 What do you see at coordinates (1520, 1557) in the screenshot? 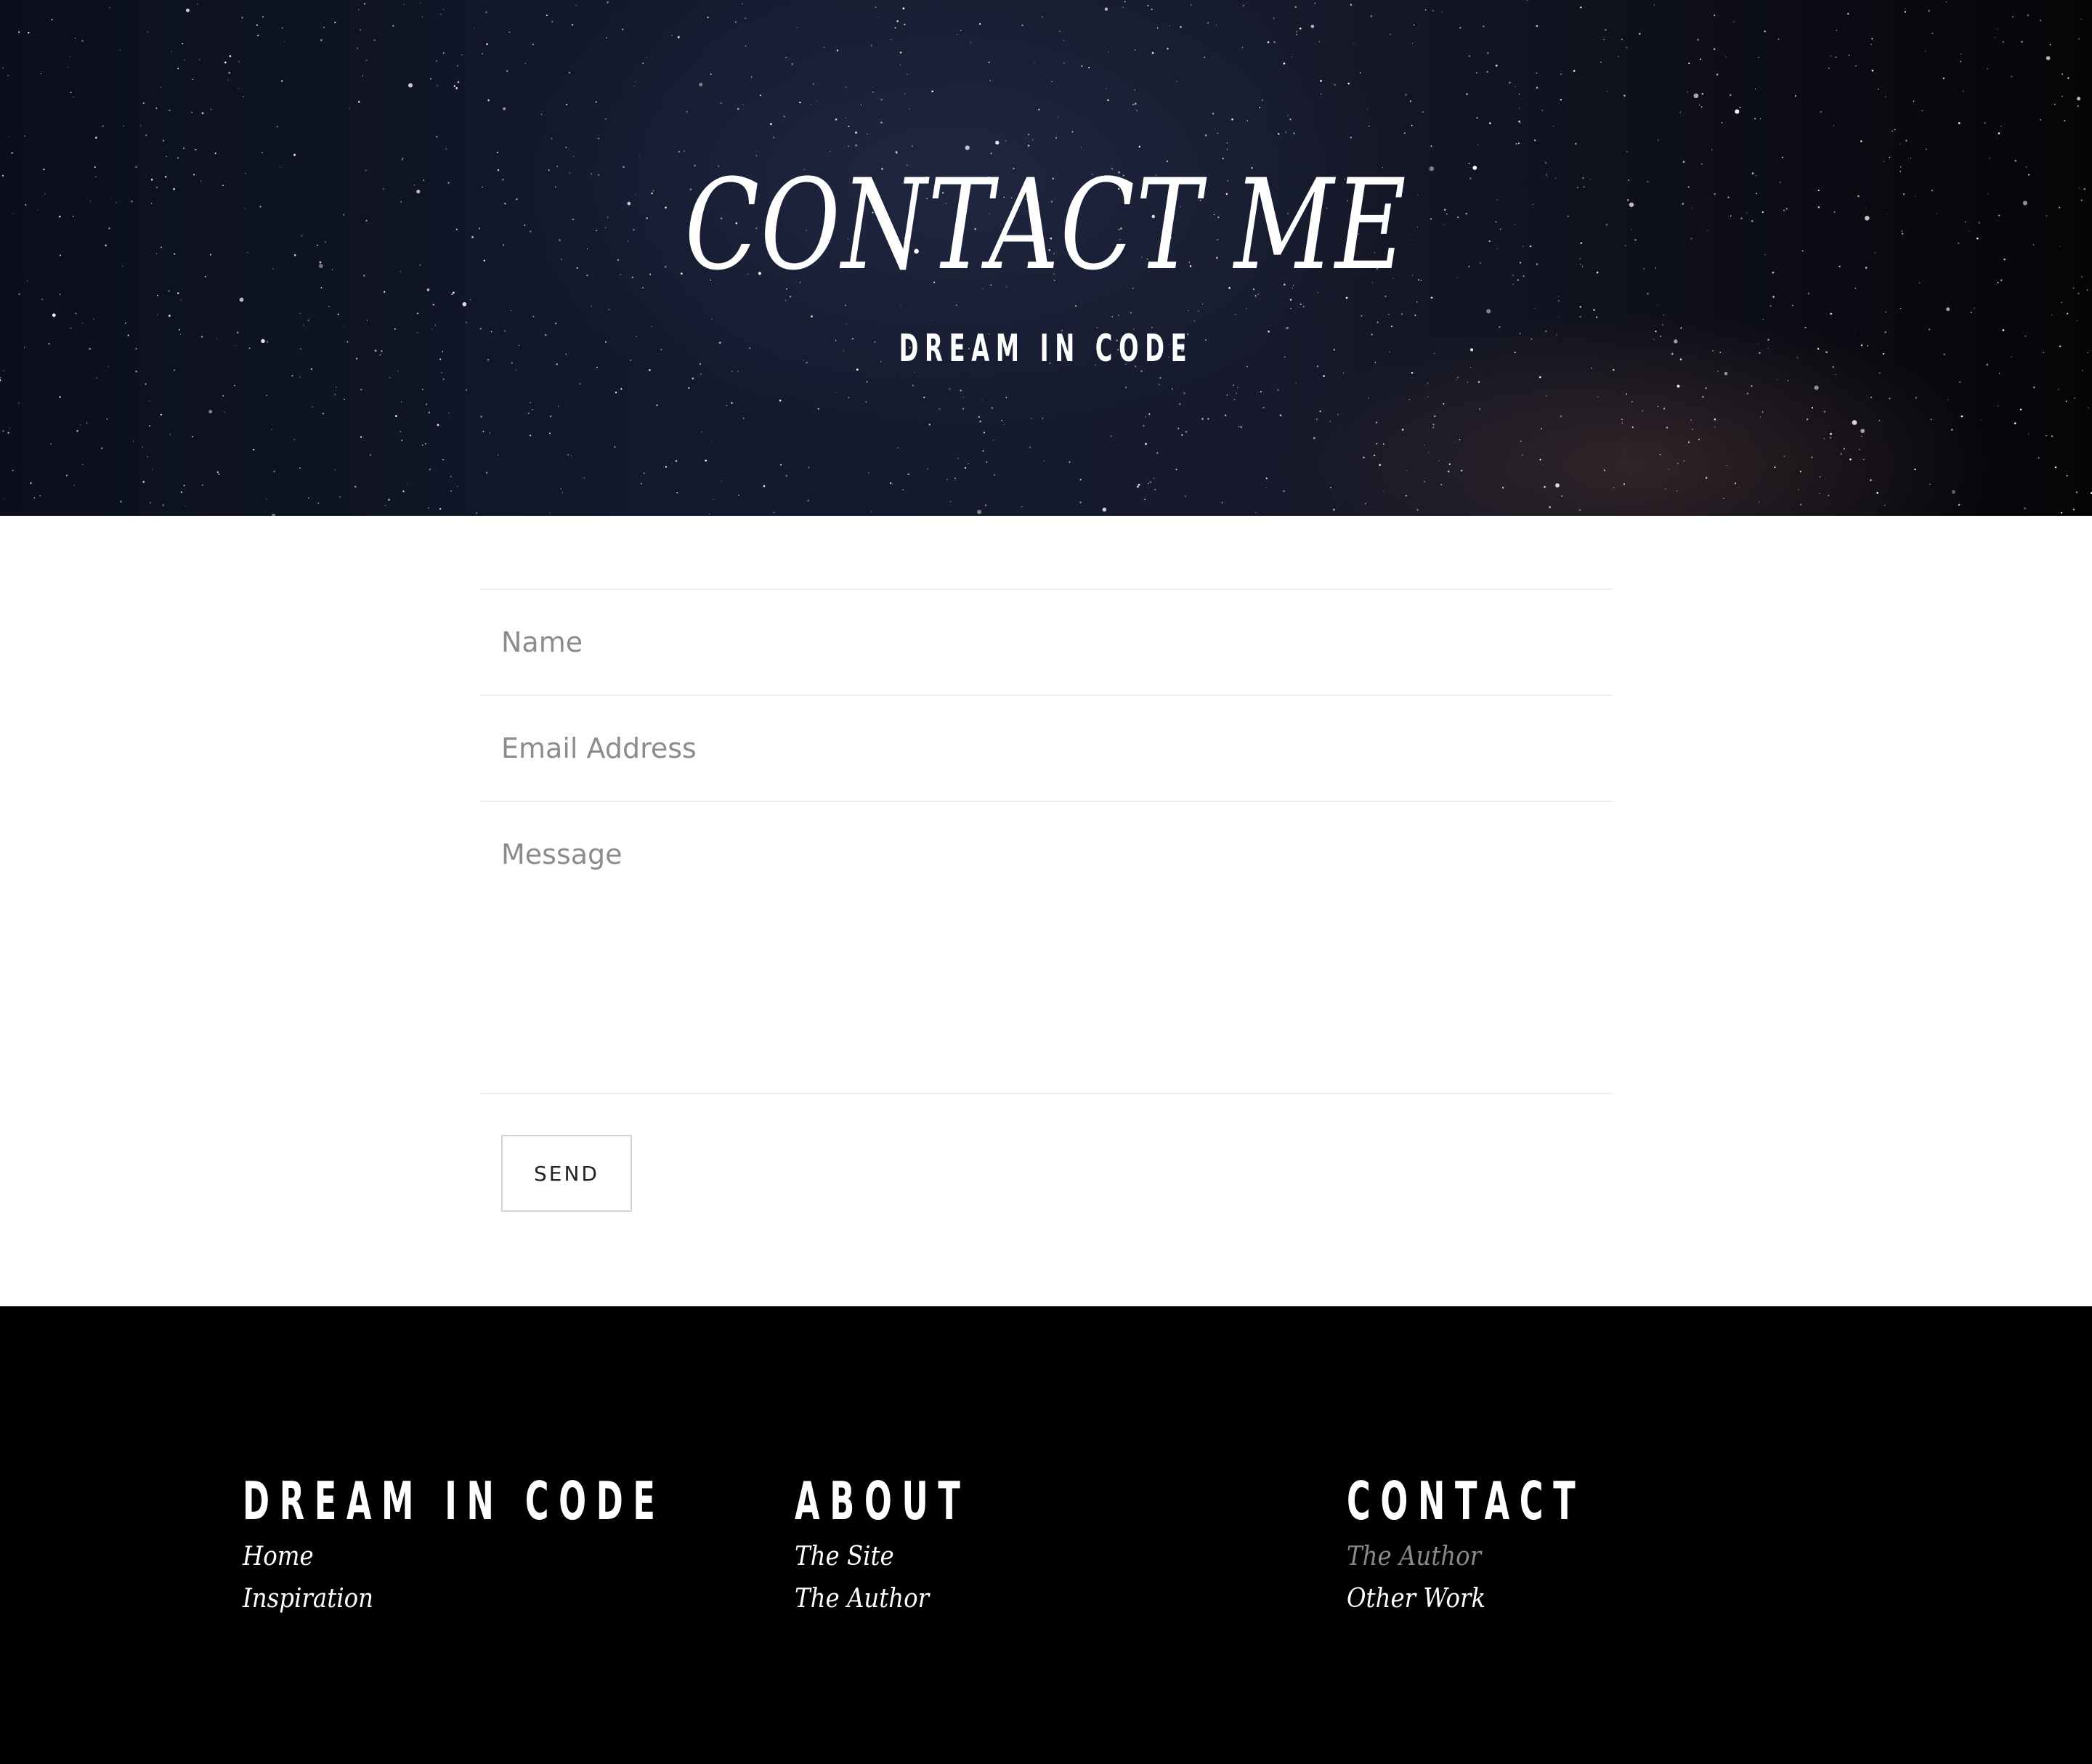
I see `footer-link-the-author-active: The Author` at bounding box center [1520, 1557].